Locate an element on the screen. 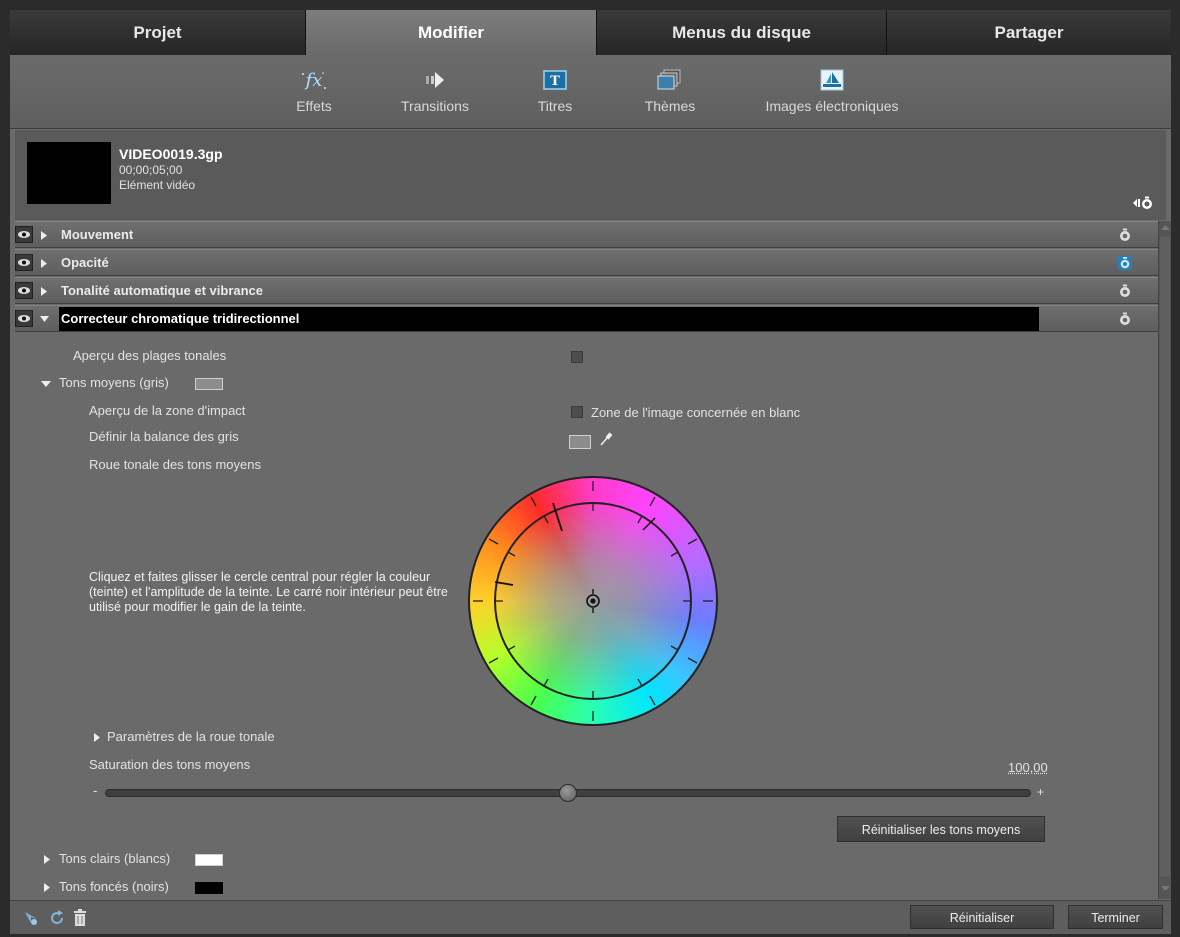 The width and height of the screenshot is (1180, 937). saturation-value: 100,00 is located at coordinates (1028, 767).